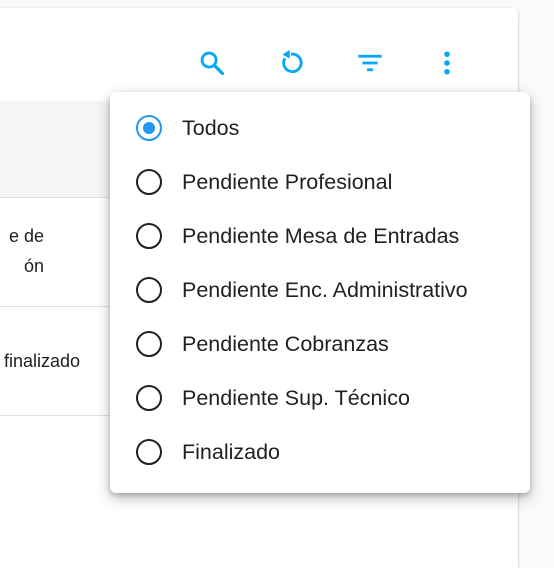 The image size is (554, 568). Describe the element at coordinates (287, 182) in the screenshot. I see `filter-option-label: Pendiente Profesional` at that location.